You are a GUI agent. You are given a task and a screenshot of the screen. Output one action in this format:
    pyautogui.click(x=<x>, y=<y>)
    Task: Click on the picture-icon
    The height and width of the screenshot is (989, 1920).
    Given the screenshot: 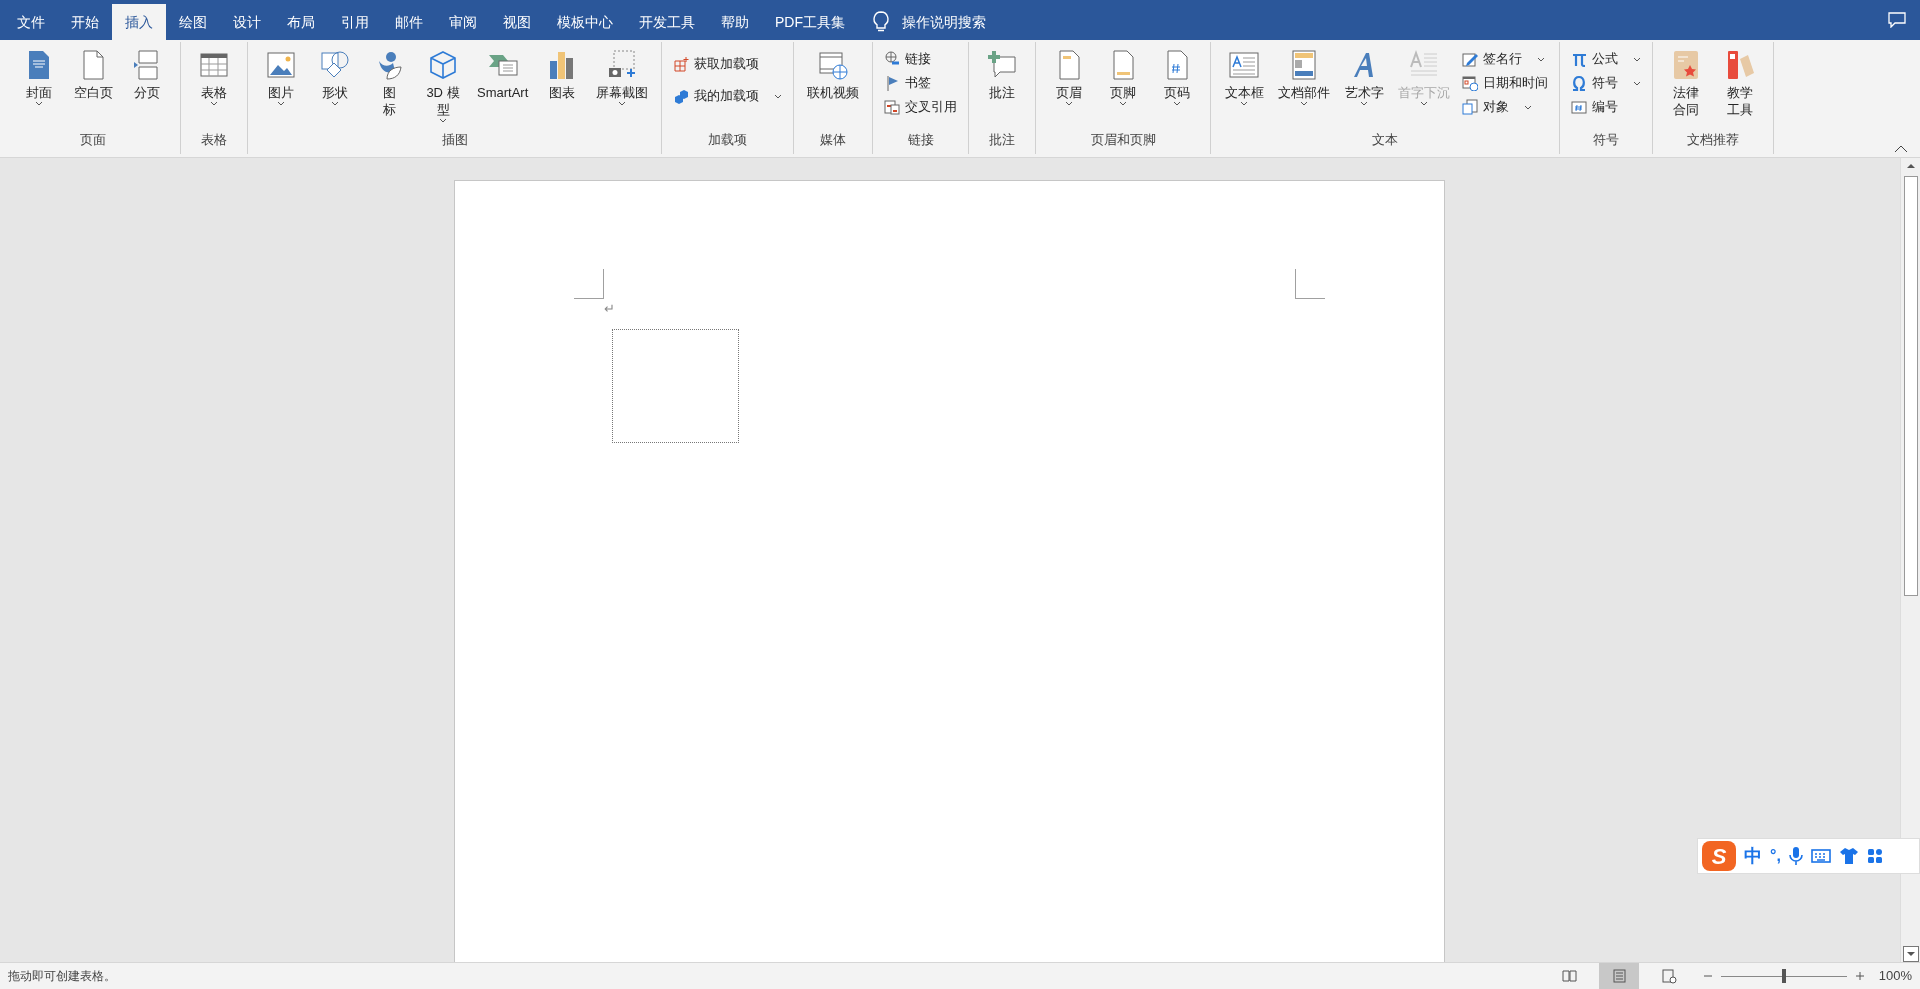 What is the action you would take?
    pyautogui.click(x=281, y=65)
    